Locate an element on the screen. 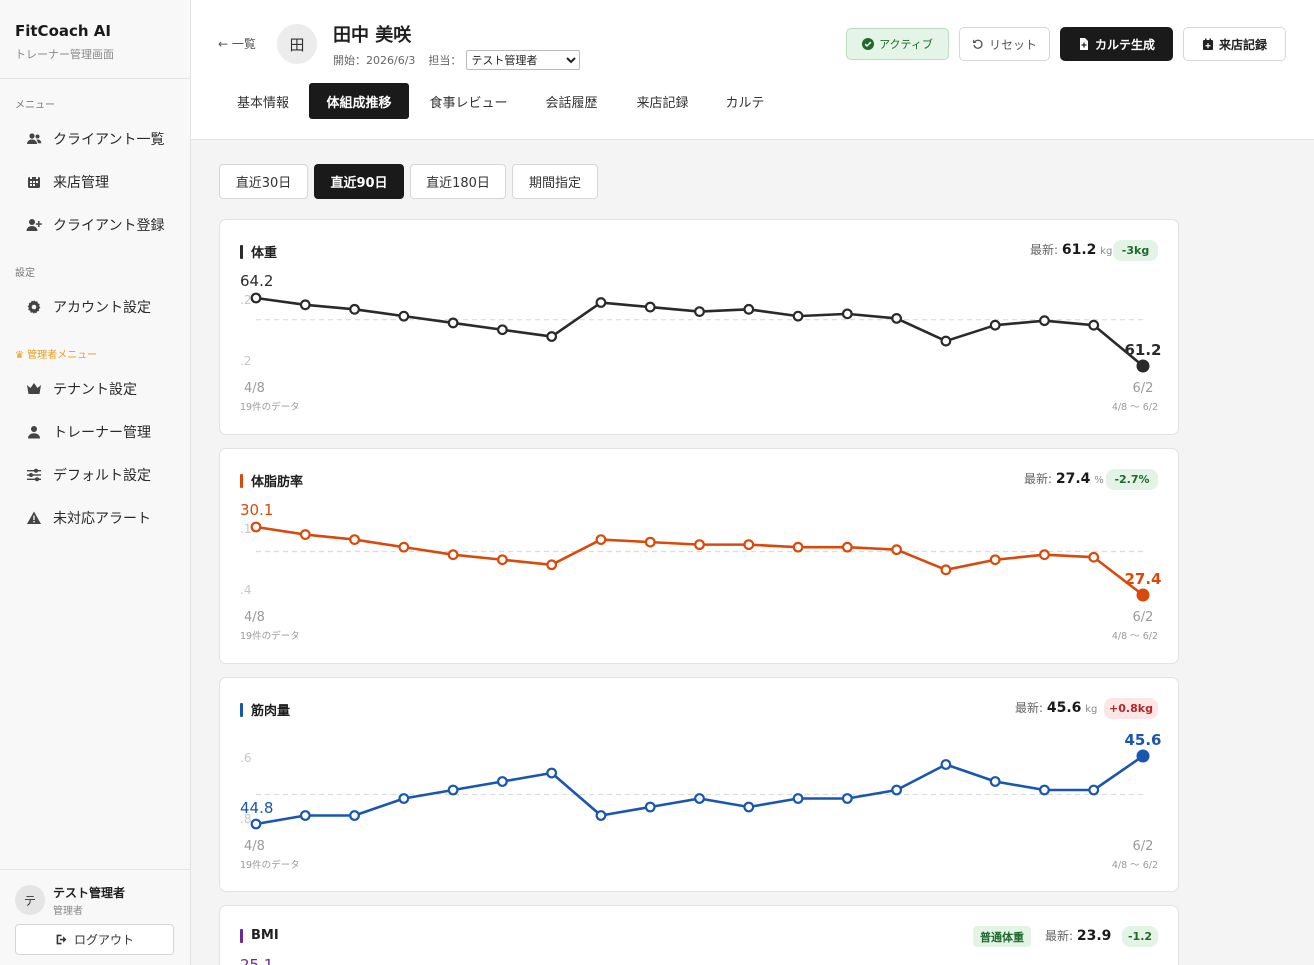  trainer-select: テスト管理者 is located at coordinates (523, 60).